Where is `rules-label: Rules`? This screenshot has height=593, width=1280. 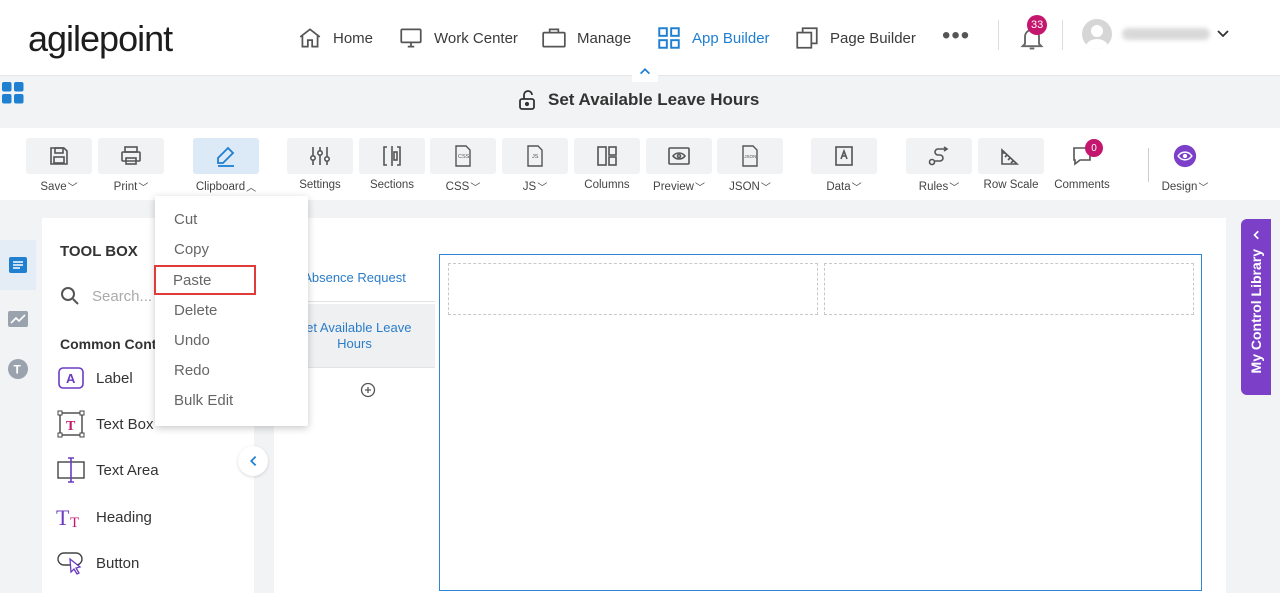 rules-label: Rules is located at coordinates (933, 186).